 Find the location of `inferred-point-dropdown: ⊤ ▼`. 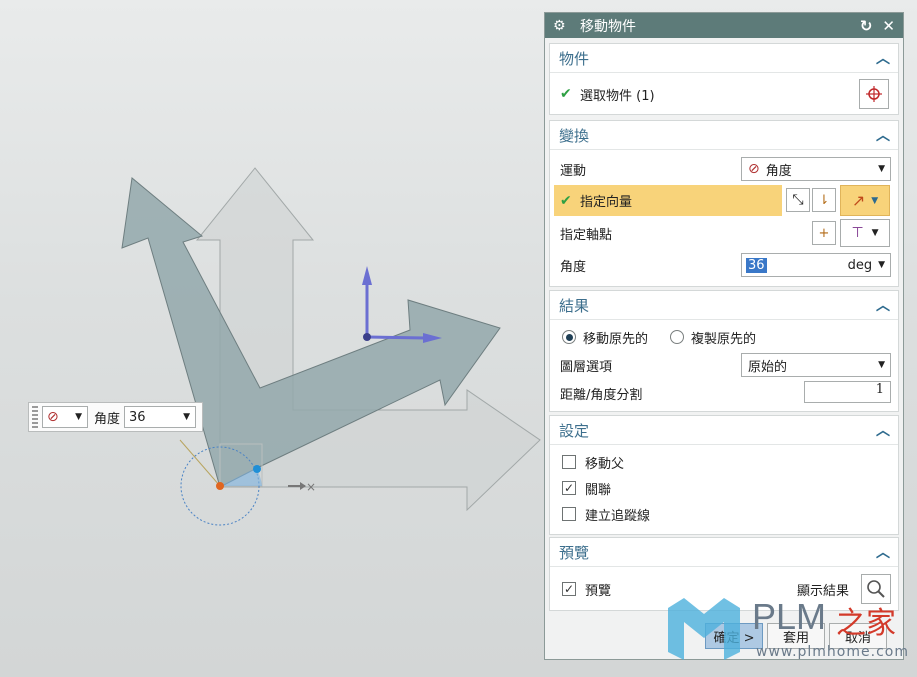

inferred-point-dropdown: ⊤ ▼ is located at coordinates (865, 233).